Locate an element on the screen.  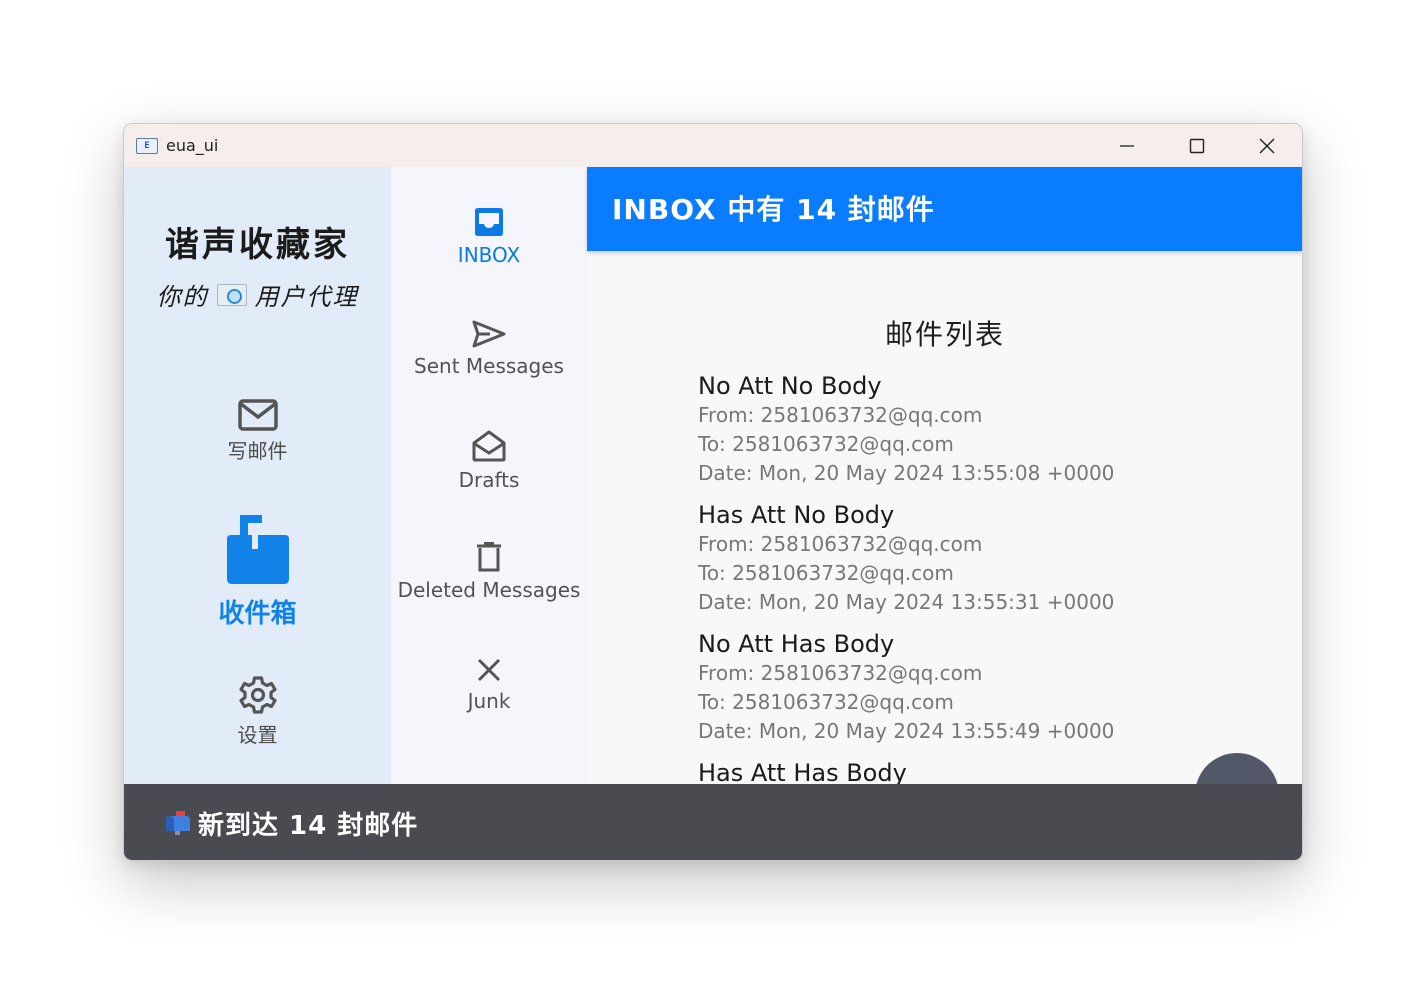
minimize-icon is located at coordinates (1127, 145).